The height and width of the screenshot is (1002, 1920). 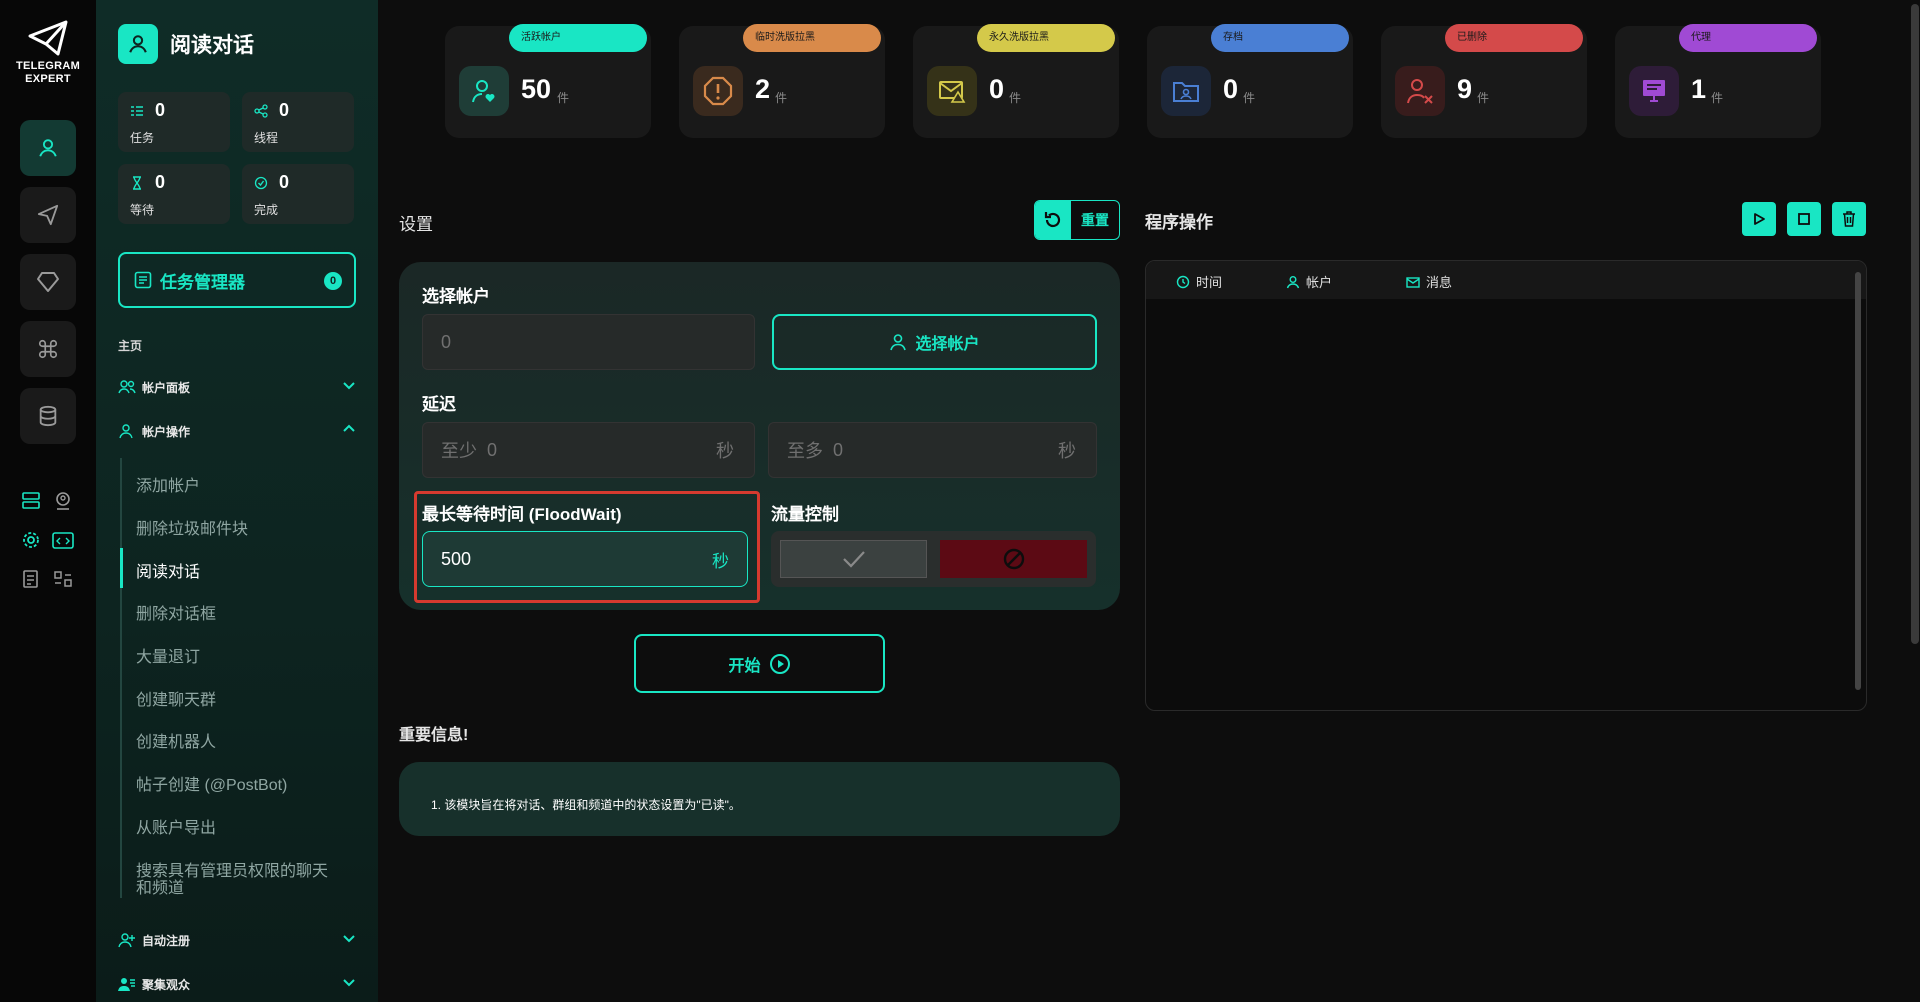 I want to click on stat-label: 完成, so click(x=266, y=210).